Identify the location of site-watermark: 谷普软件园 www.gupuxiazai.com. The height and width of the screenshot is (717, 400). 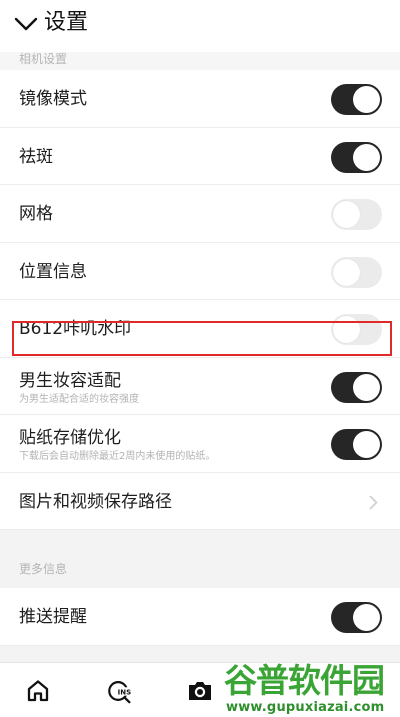
(312, 689).